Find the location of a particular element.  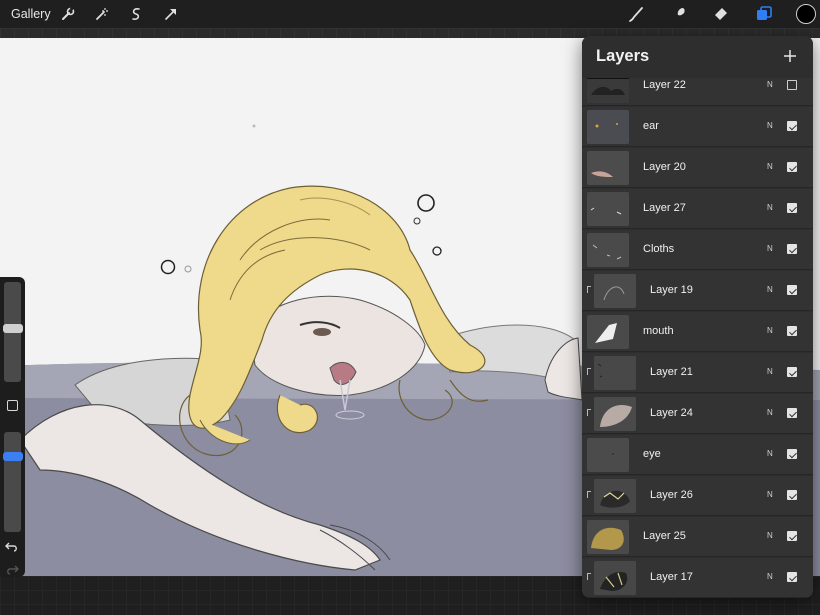

magic-wand-icon is located at coordinates (102, 14).